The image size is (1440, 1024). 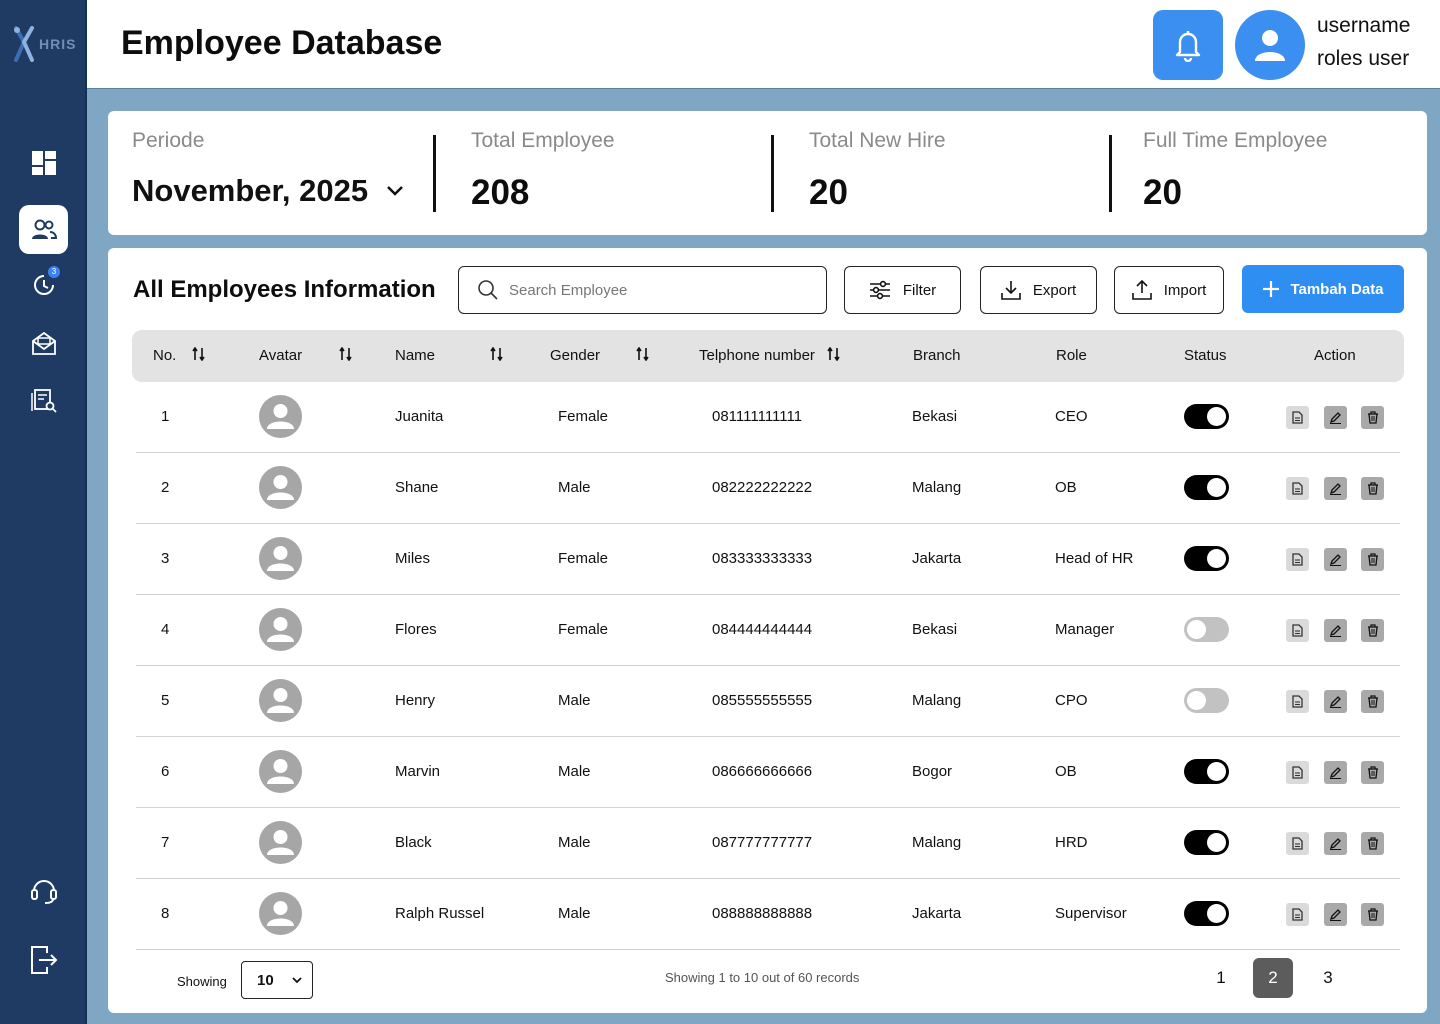 I want to click on import-button: Import, so click(x=1169, y=290).